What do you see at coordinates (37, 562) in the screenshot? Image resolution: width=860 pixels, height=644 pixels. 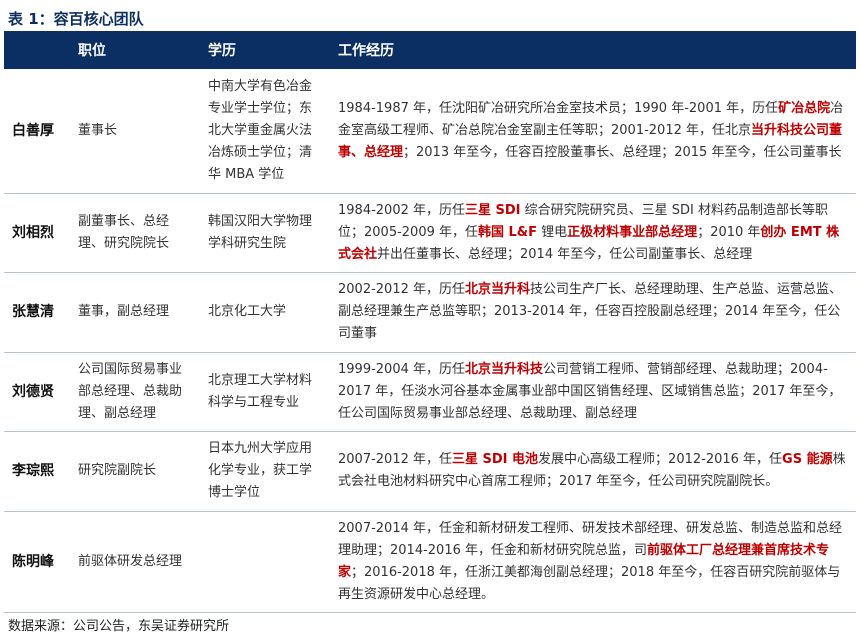 I see `person-name: 陈明峰` at bounding box center [37, 562].